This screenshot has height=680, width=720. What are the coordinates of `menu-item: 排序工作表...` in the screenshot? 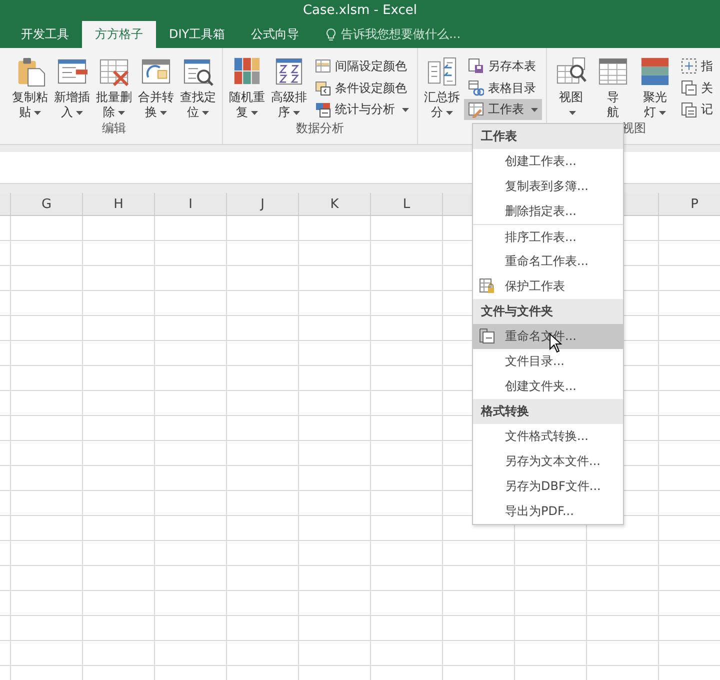 It's located at (548, 236).